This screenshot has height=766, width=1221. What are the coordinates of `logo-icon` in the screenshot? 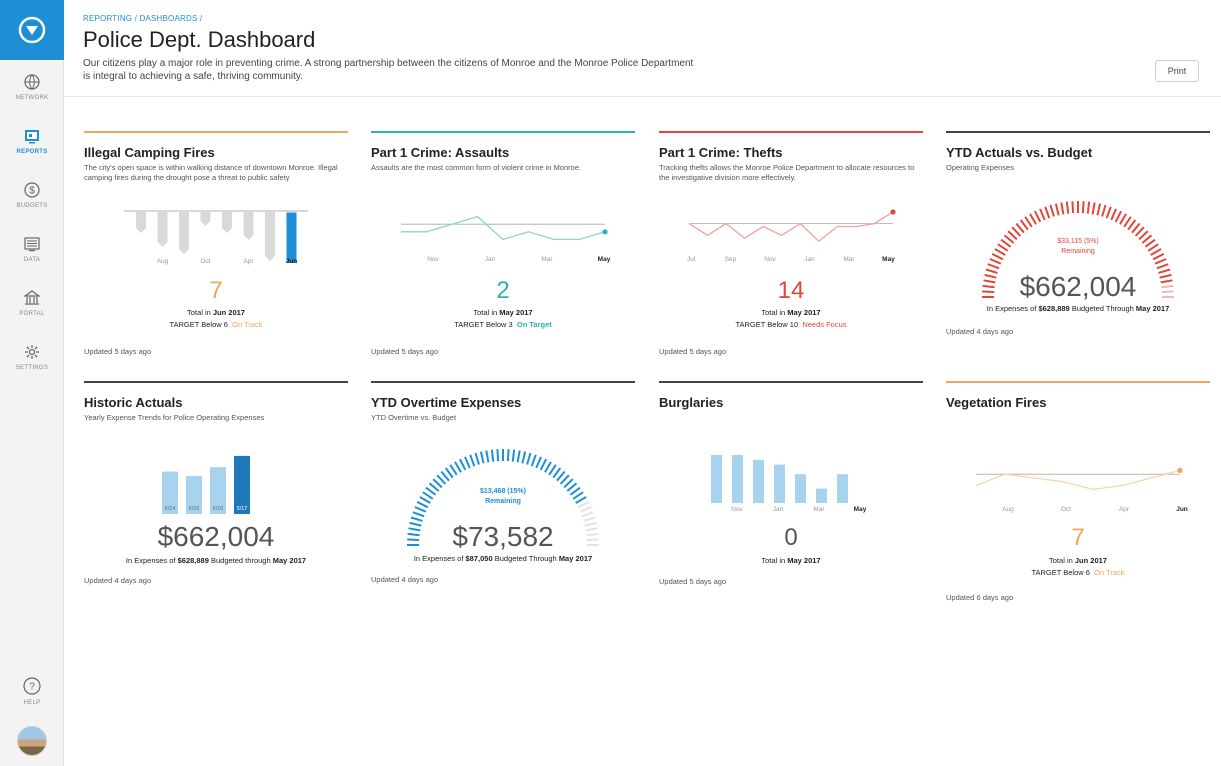 It's located at (32, 30).